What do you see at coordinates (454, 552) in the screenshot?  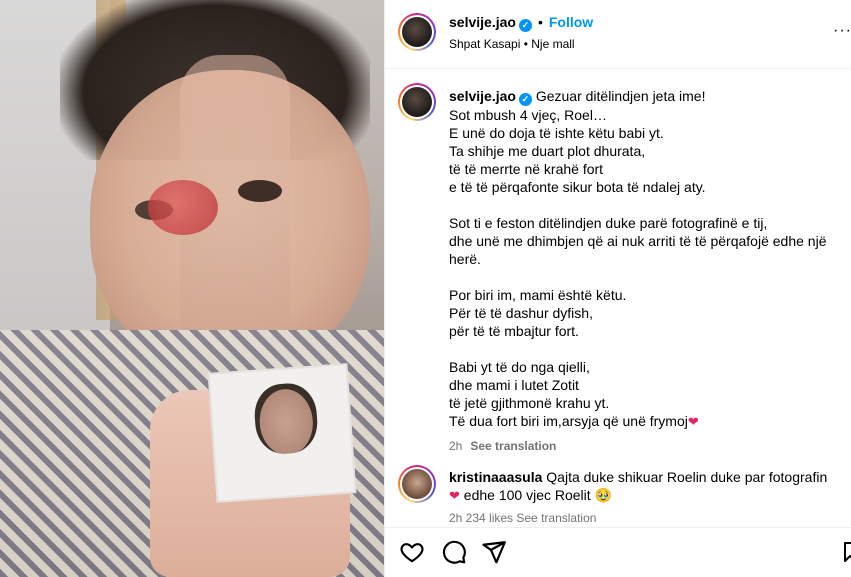 I see `comment-bubble-icon` at bounding box center [454, 552].